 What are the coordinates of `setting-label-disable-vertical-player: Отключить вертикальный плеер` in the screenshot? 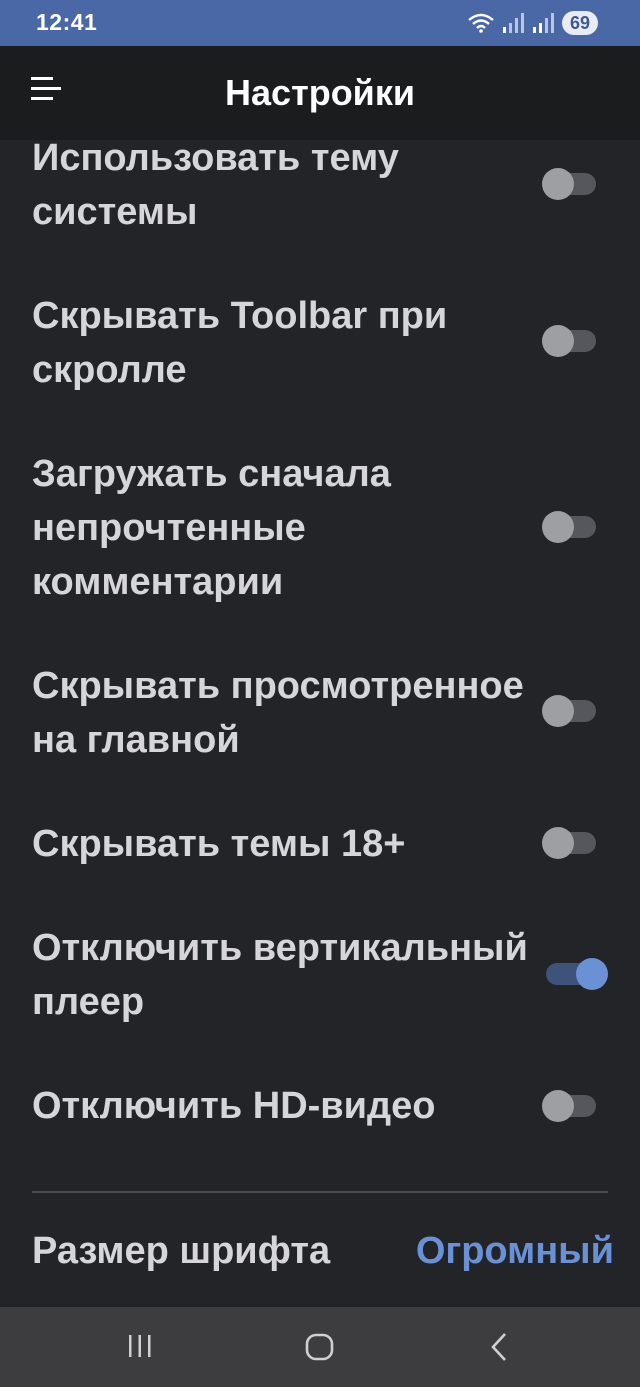 It's located at (280, 975).